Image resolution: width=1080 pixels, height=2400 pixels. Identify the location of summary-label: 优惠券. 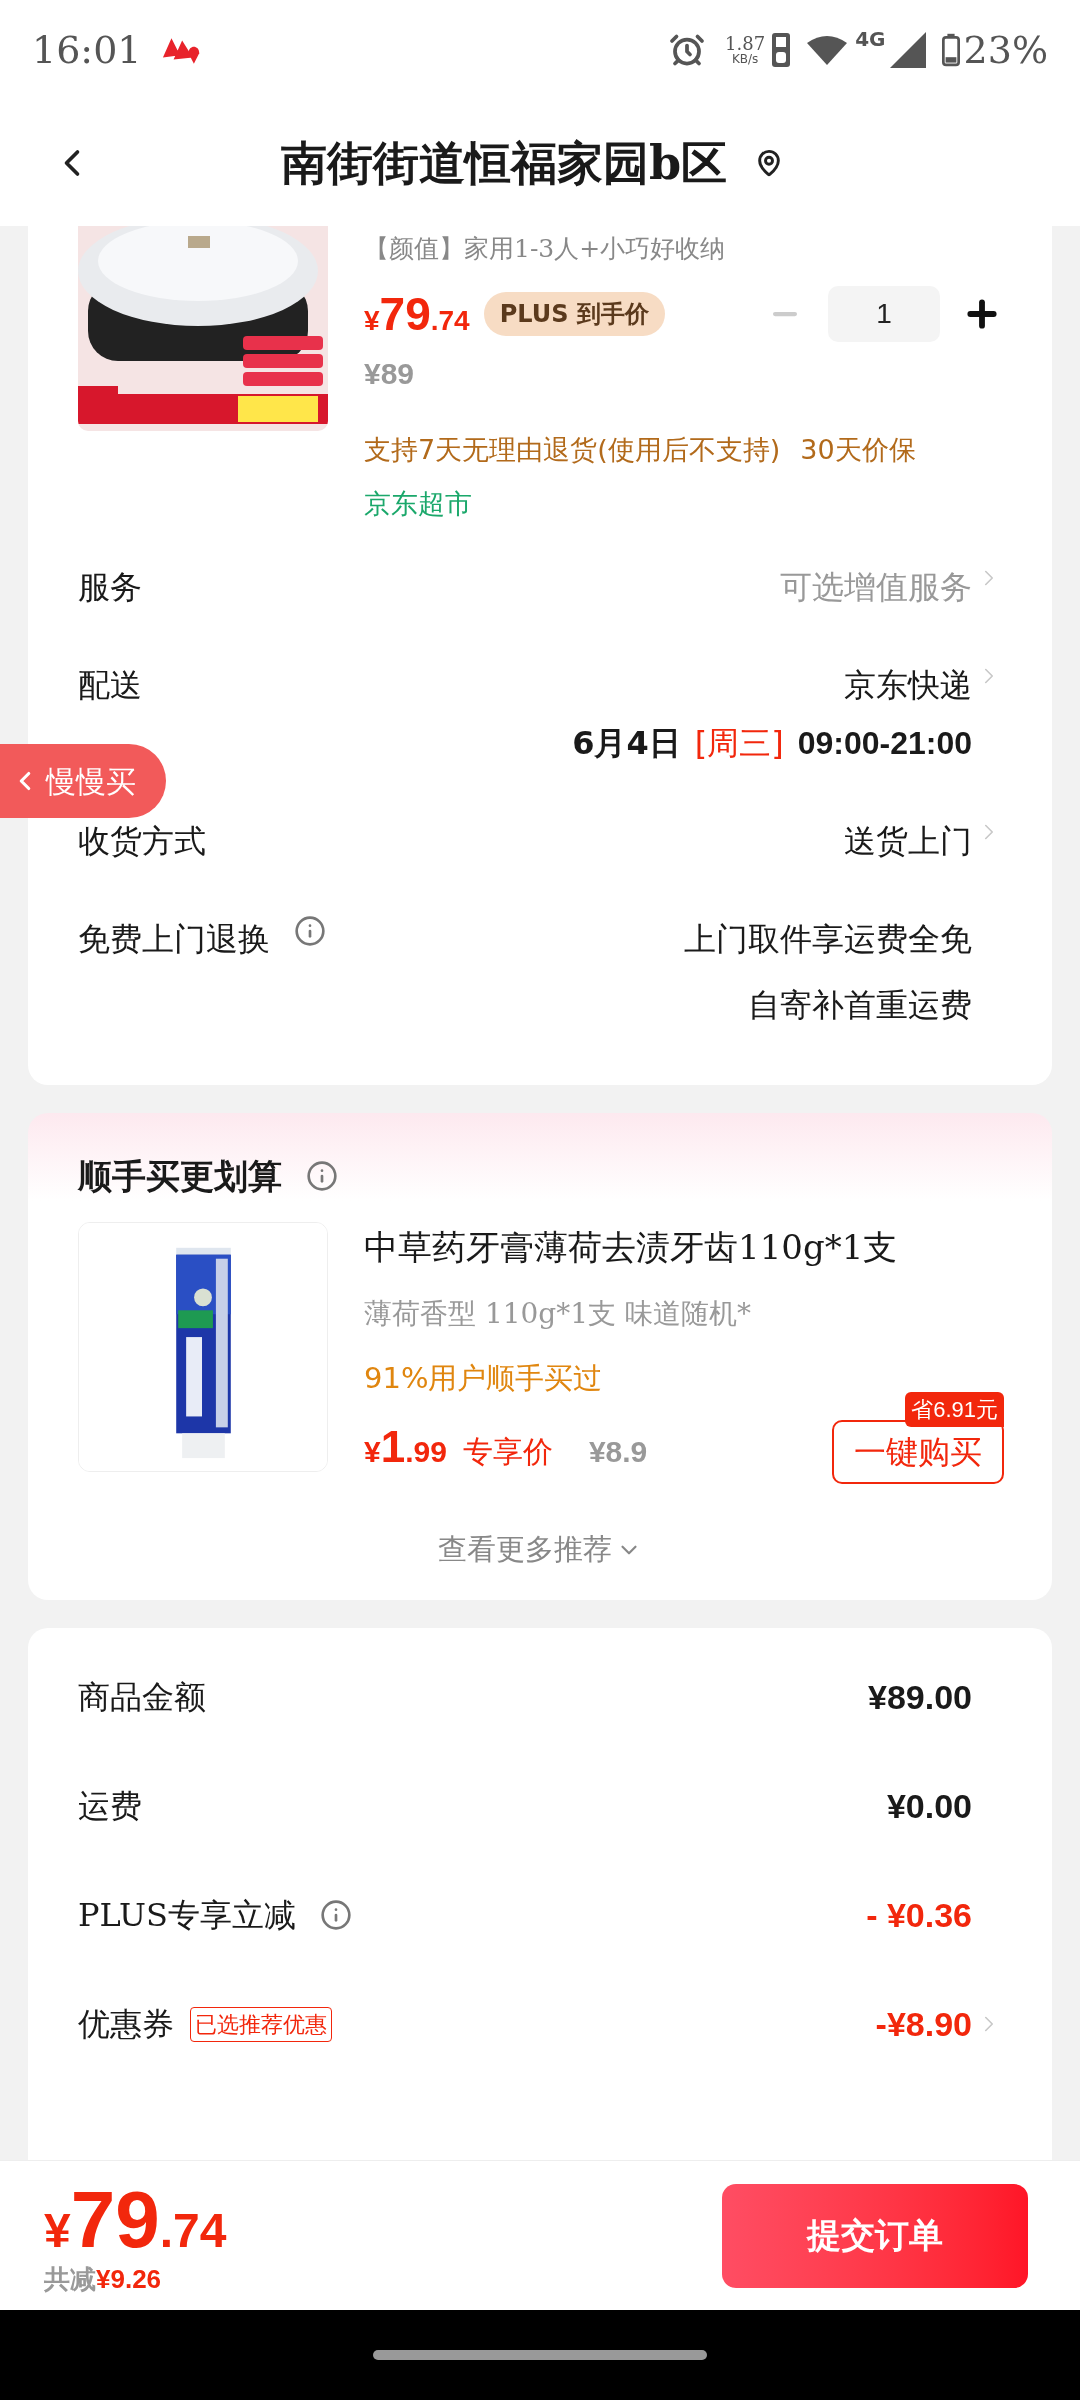
(126, 2024).